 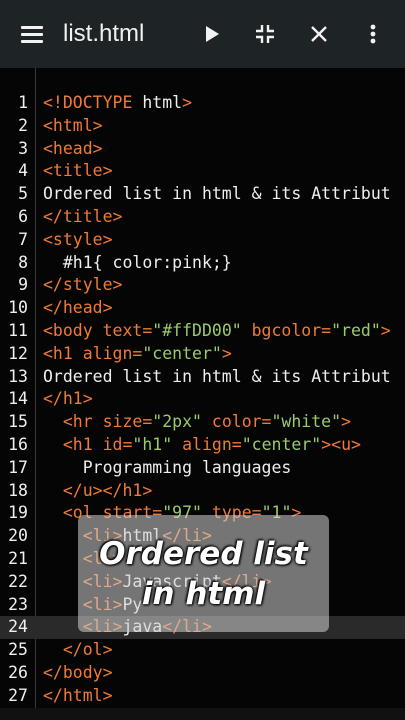 I want to click on code-token: </style>, so click(x=83, y=285).